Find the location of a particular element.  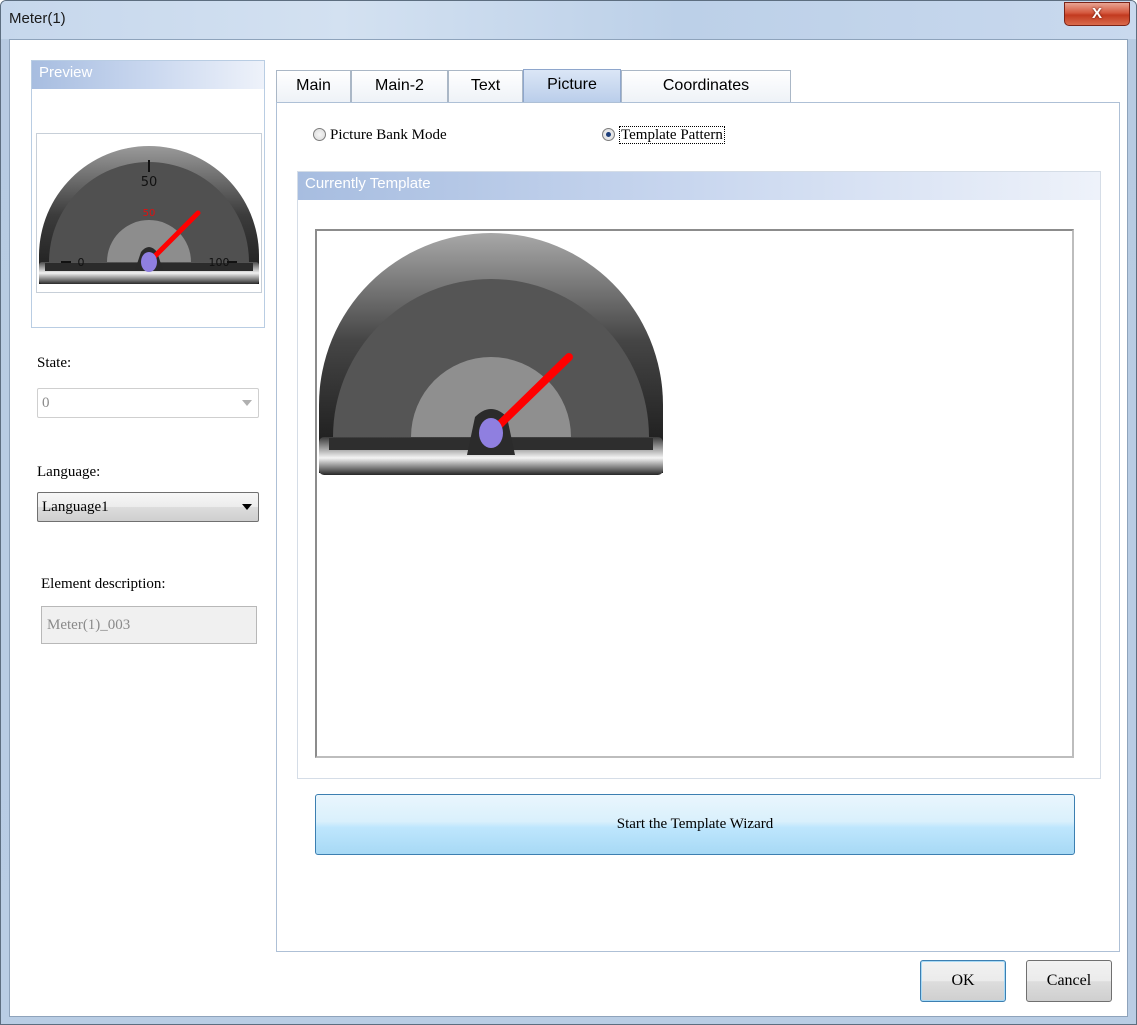

preview-image: 50 50 0 100 is located at coordinates (149, 213).